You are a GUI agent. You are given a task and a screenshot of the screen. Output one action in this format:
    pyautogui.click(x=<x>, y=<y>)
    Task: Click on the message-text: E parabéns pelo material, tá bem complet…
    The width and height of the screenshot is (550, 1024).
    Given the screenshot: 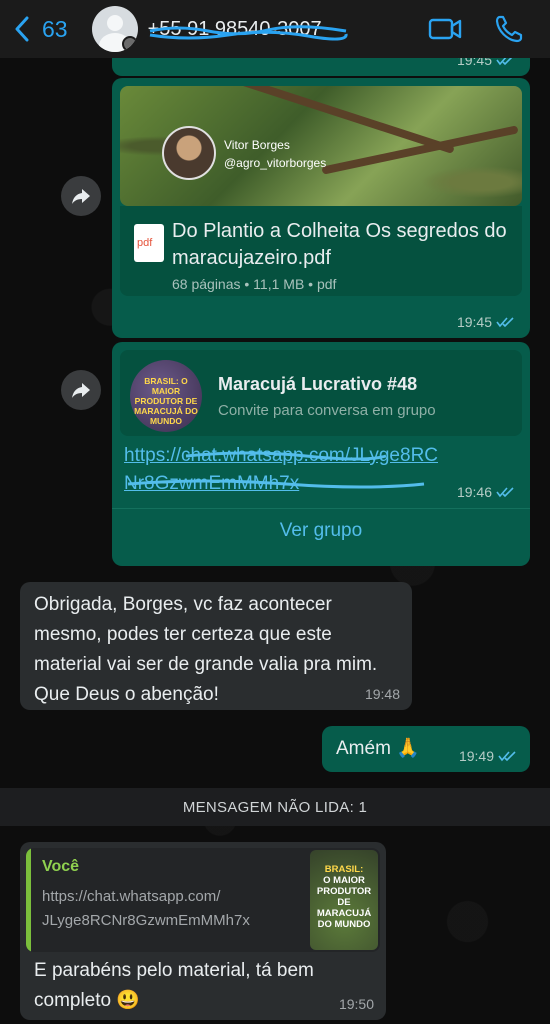 What is the action you would take?
    pyautogui.click(x=174, y=985)
    